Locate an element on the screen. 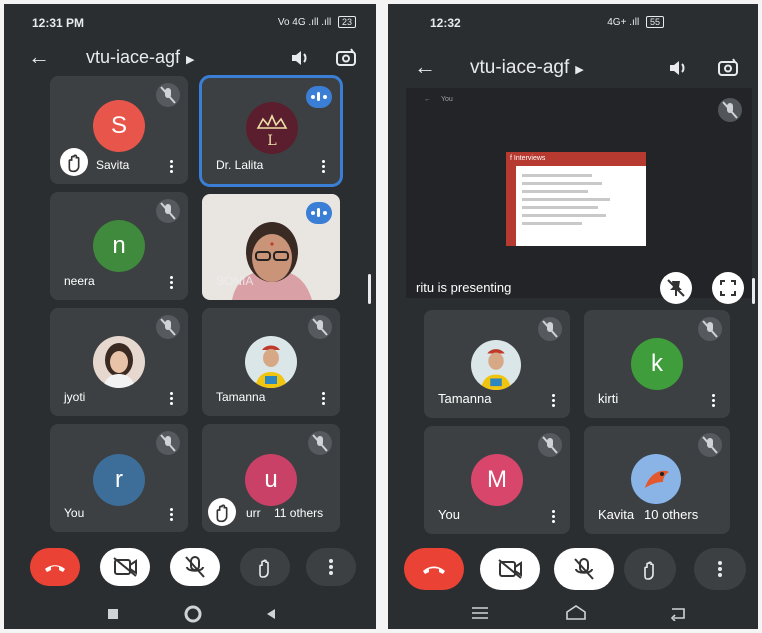 The image size is (762, 633). back-triangle-icon is located at coordinates (271, 614).